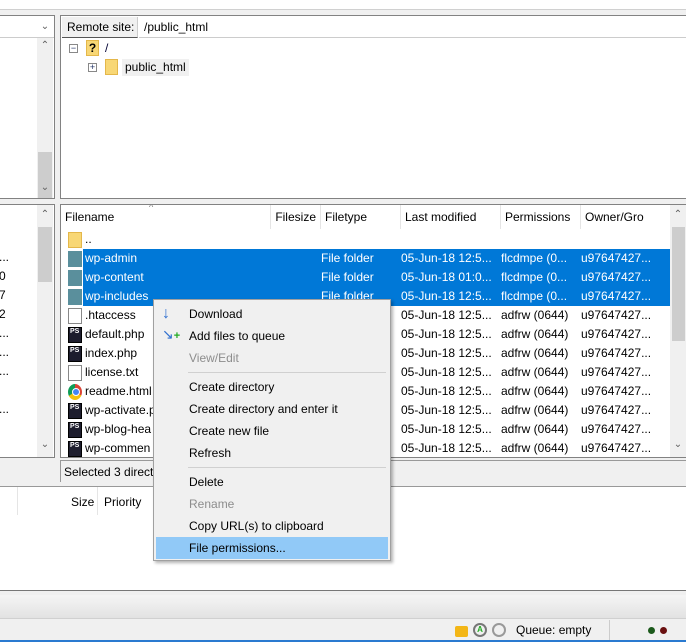 The image size is (686, 642). What do you see at coordinates (45, 331) in the screenshot?
I see `local-list-scrollbar: ⌃ ⌄` at bounding box center [45, 331].